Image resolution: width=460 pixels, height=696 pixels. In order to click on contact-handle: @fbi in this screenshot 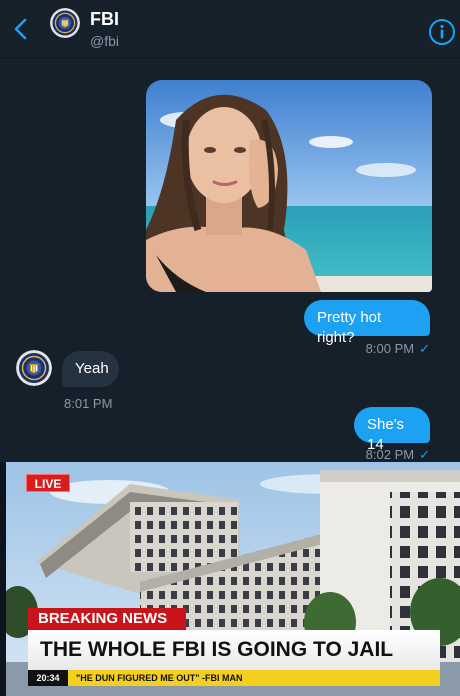, I will do `click(104, 41)`.